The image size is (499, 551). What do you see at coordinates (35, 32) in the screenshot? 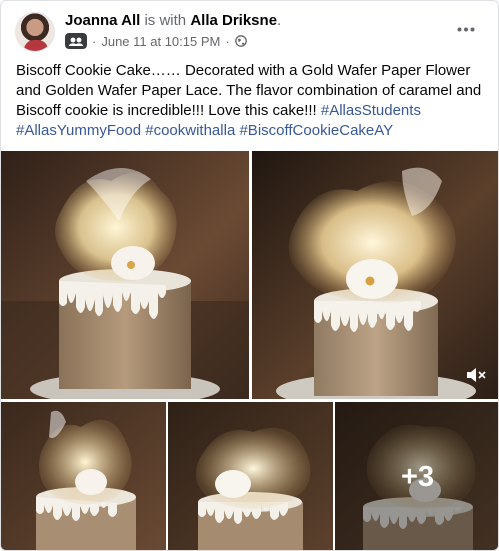
I see `author-avatar` at bounding box center [35, 32].